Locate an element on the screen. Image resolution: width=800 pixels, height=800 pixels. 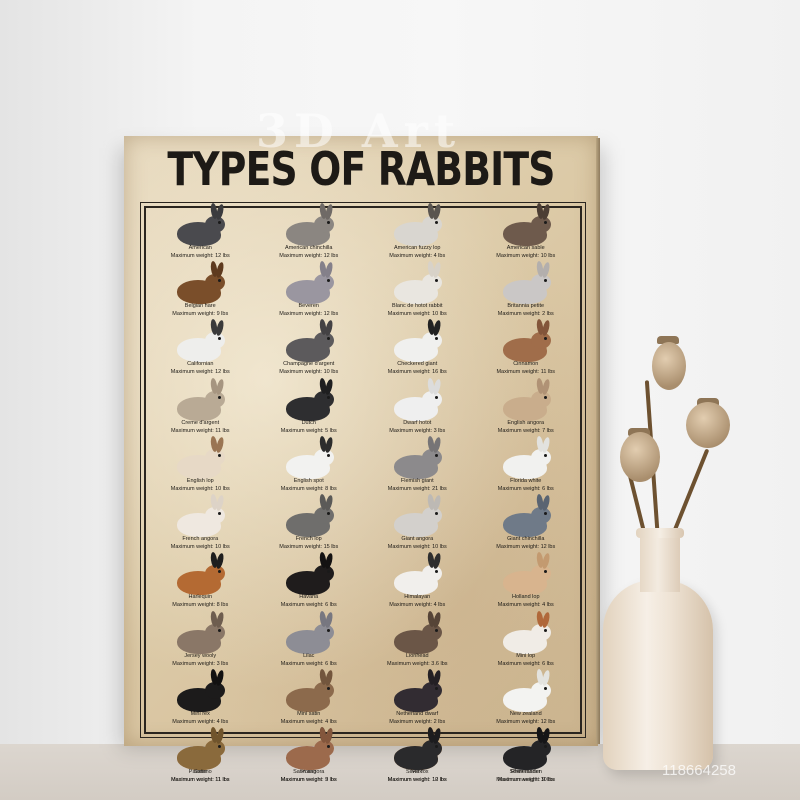
rabbit-card: Champagne d'argent Maximum weight: 10 lbs is located at coordinates (309, 350).